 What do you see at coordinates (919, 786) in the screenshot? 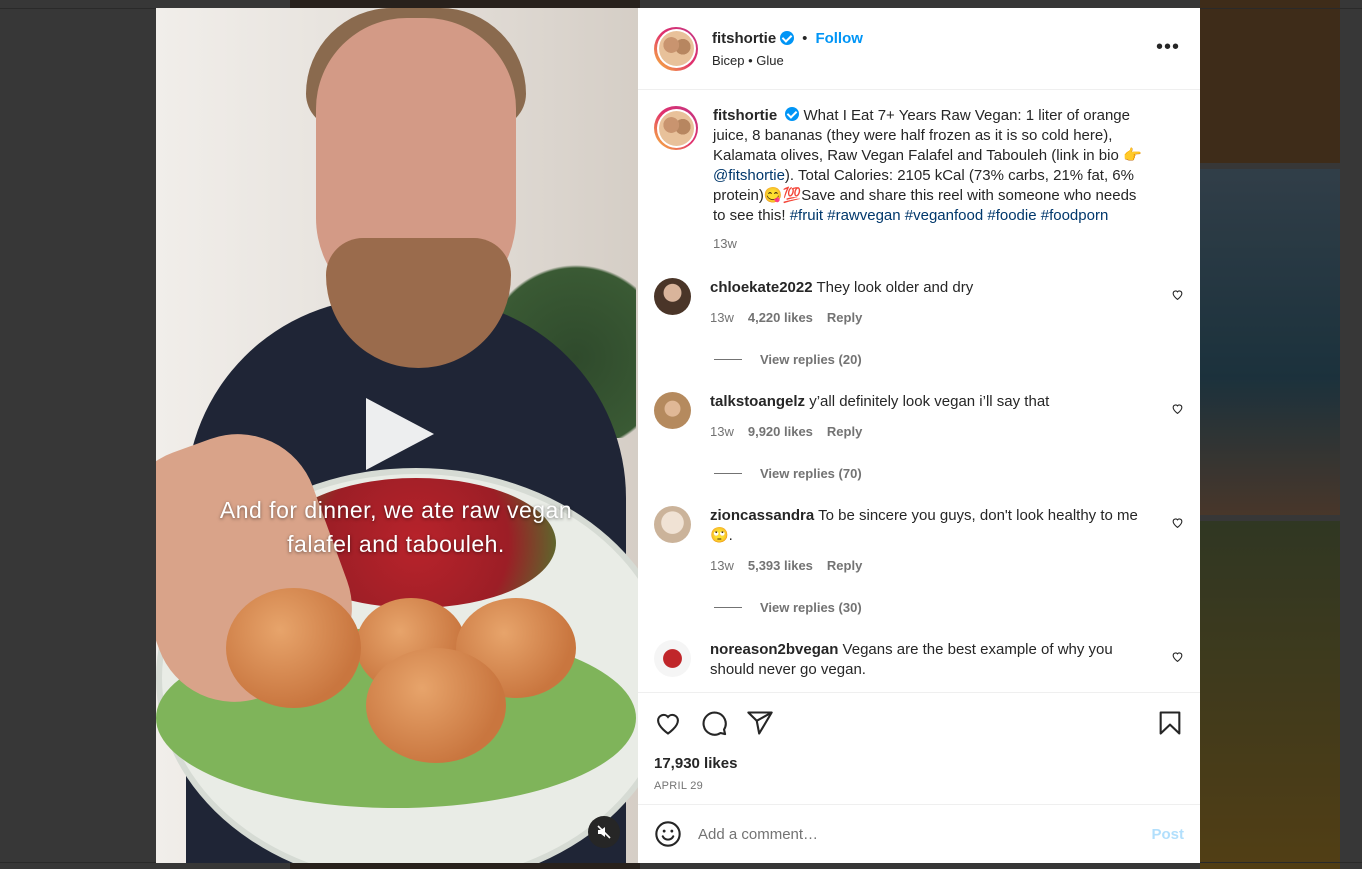
I see `post-date: APRIL 29` at bounding box center [919, 786].